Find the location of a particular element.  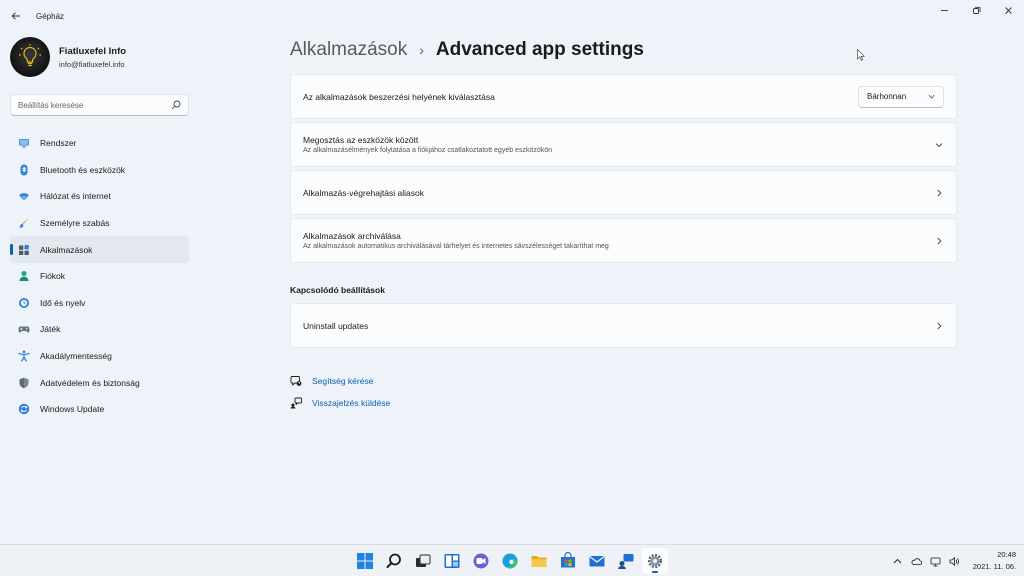

sidebar-item-rendszer: Rendszer is located at coordinates (99, 143).